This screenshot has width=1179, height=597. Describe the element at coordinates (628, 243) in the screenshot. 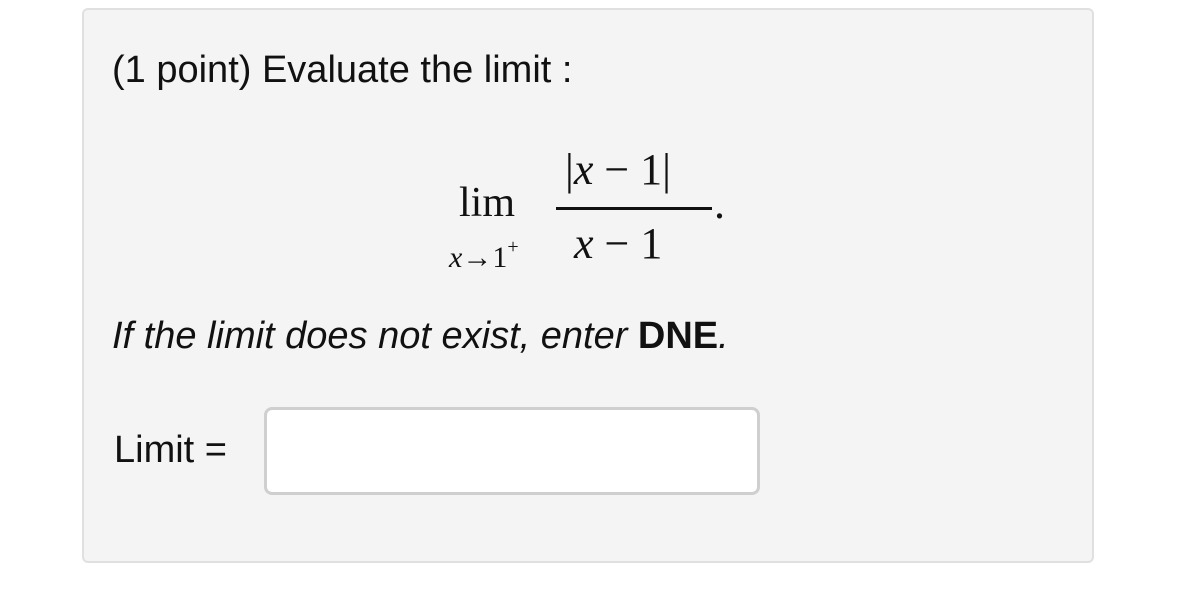

I see `denominator-rest: − 1` at that location.